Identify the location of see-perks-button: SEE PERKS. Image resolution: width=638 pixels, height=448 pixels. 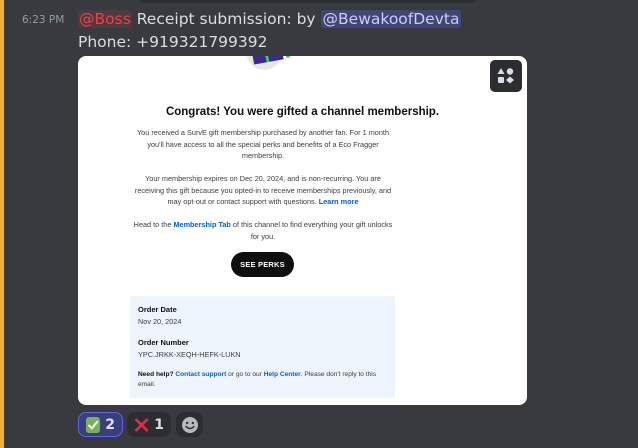
(262, 264).